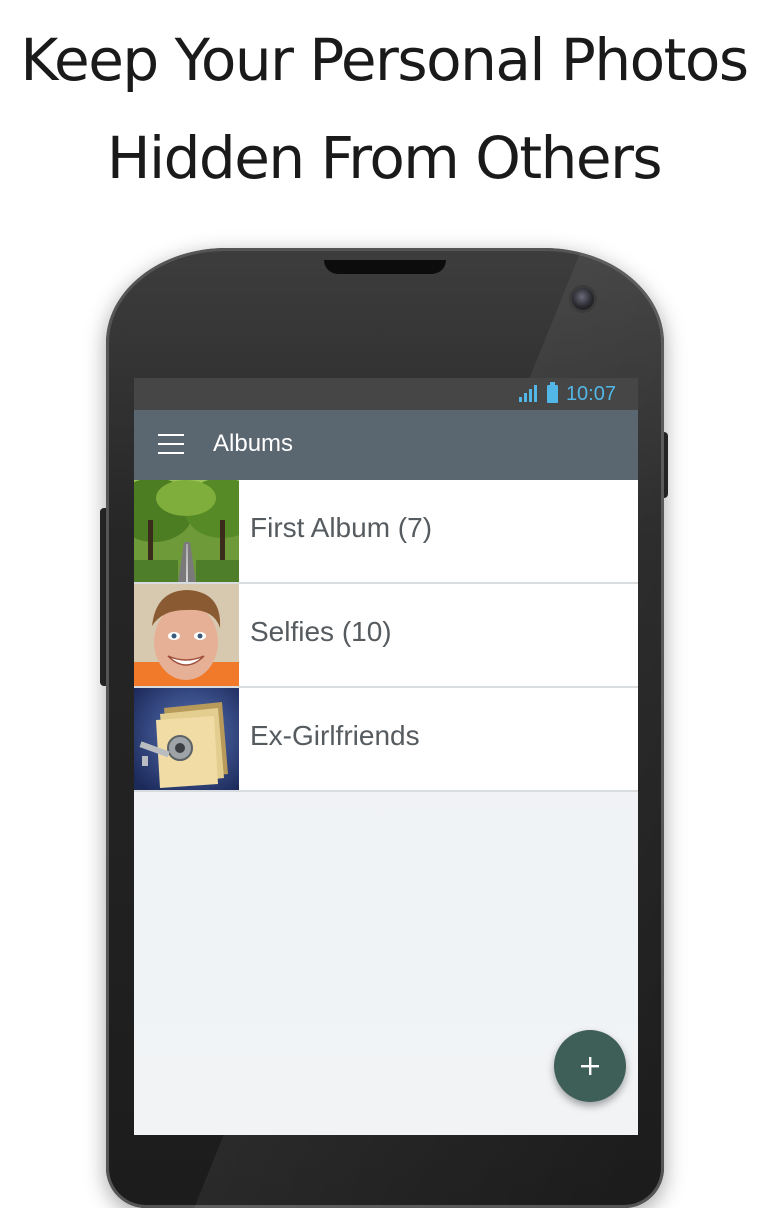 The height and width of the screenshot is (1208, 768). Describe the element at coordinates (552, 392) in the screenshot. I see `battery-icon` at that location.